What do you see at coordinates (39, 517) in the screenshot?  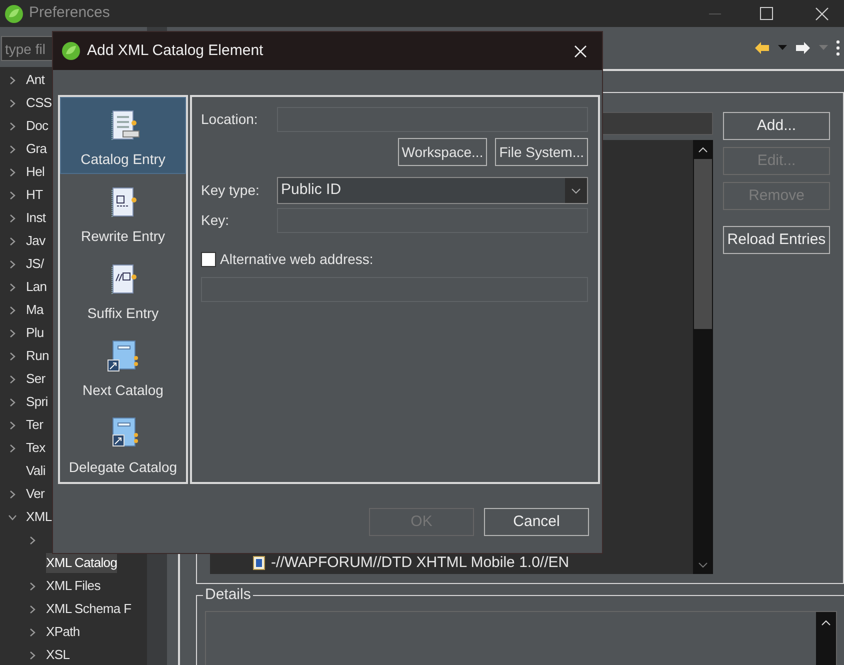 I see `tree-item: XML` at bounding box center [39, 517].